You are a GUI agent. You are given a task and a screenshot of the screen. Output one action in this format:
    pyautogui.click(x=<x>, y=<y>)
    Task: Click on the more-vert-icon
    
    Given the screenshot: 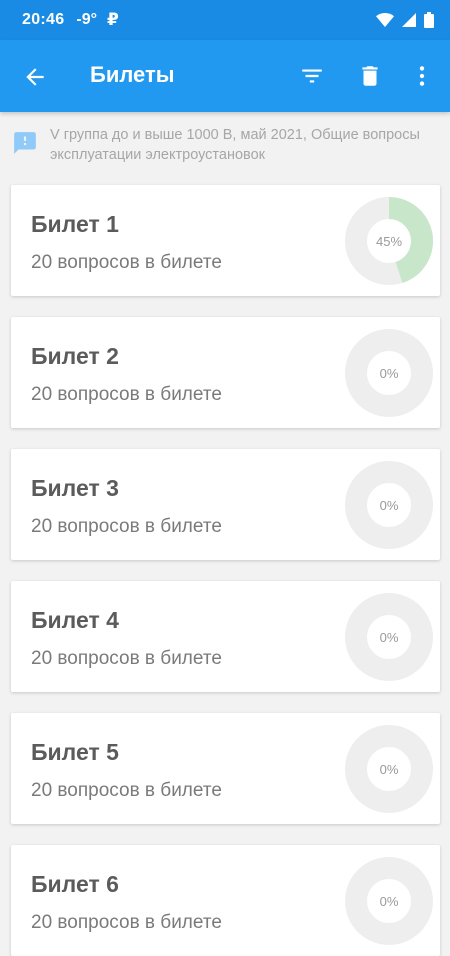 What is the action you would take?
    pyautogui.click(x=422, y=76)
    